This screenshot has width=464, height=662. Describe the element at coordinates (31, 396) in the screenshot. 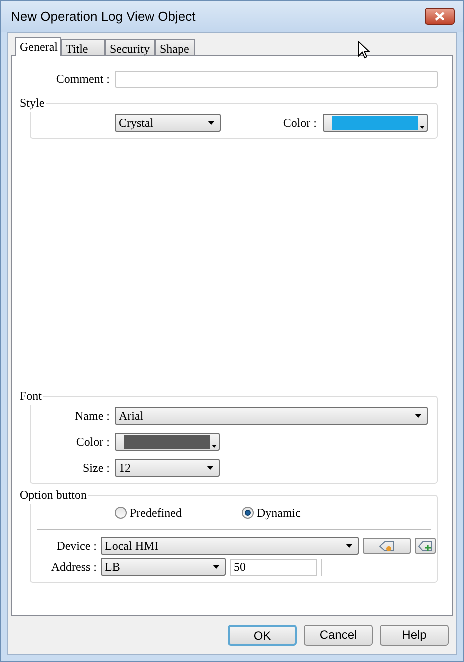

I see `group-title: Font` at that location.